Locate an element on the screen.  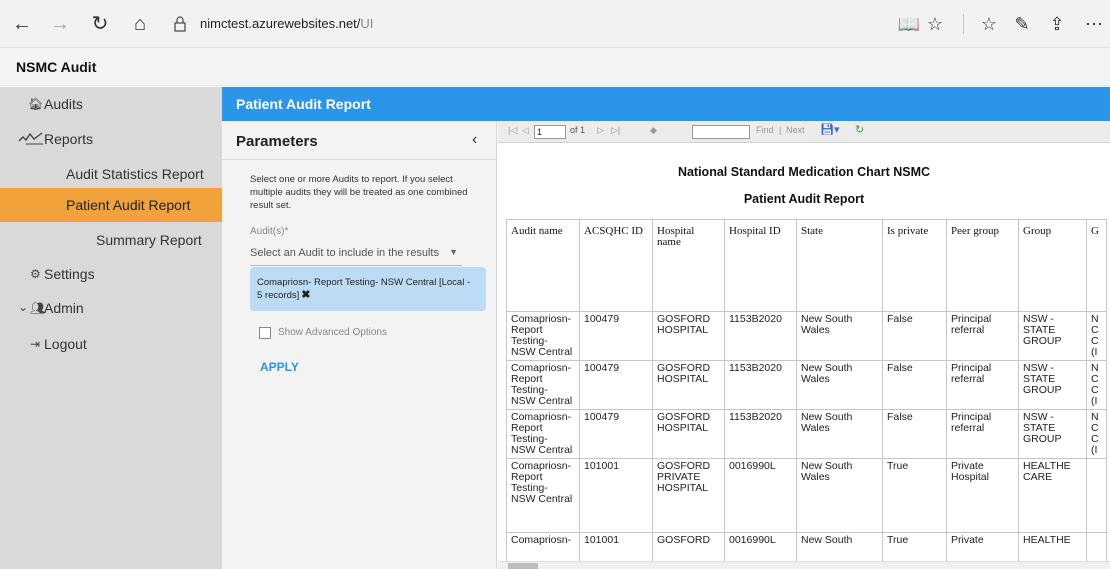
address-bar: nimctest.azurewebsites.net/UI is located at coordinates (286, 23).